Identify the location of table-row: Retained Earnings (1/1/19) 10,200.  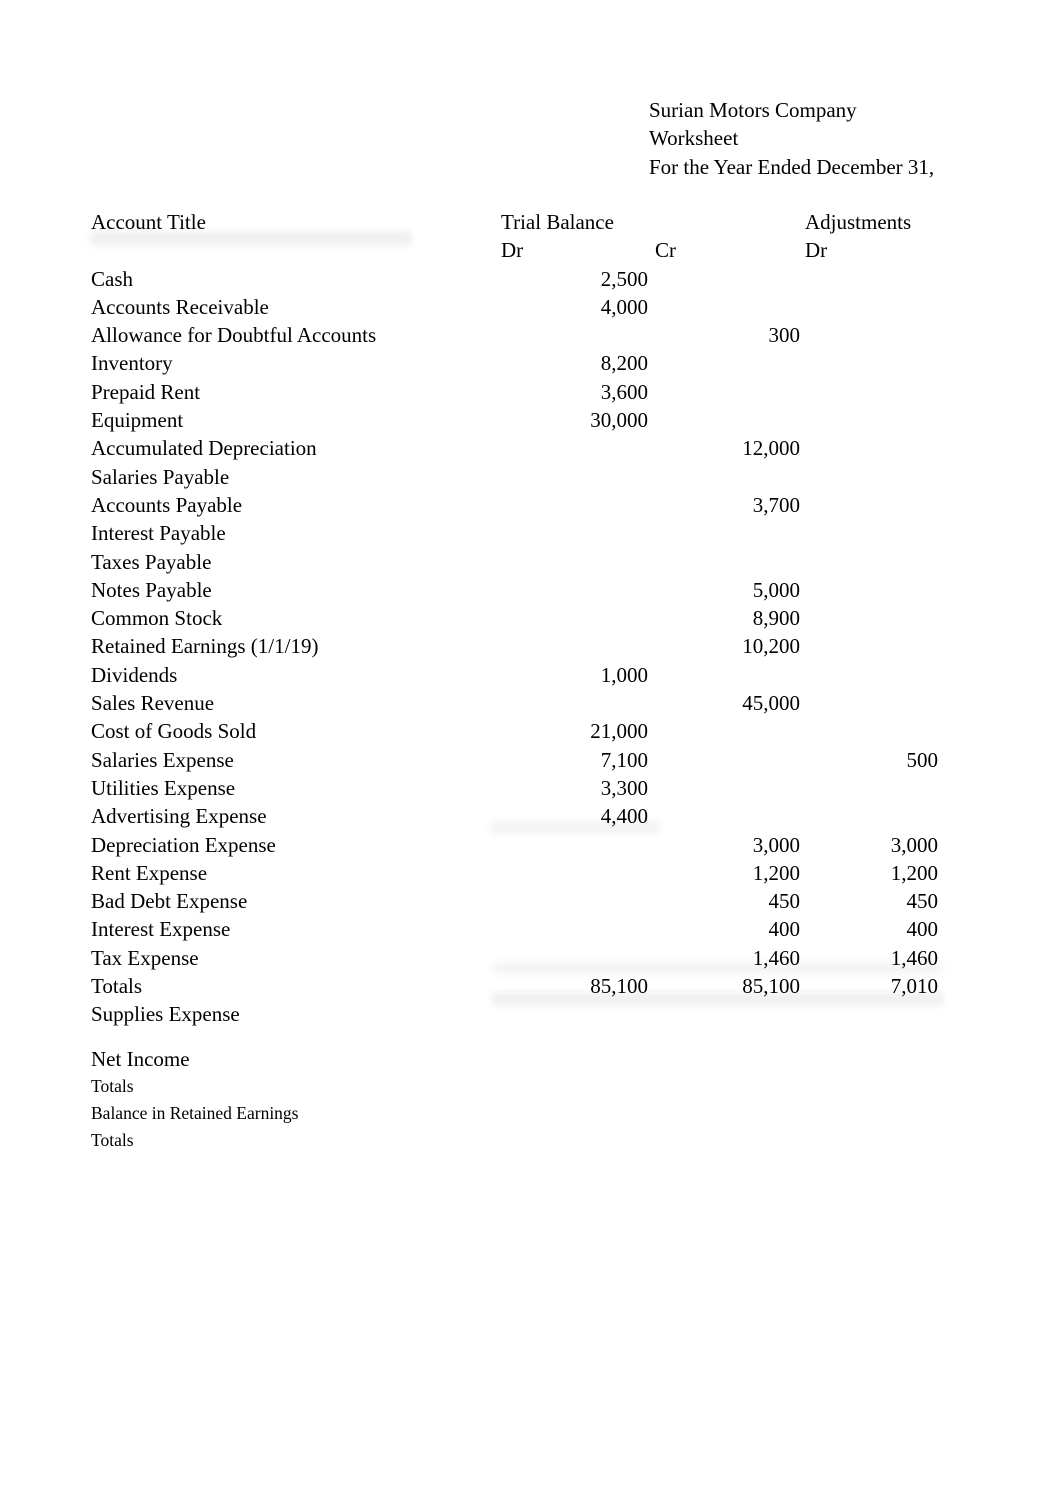
(531, 646).